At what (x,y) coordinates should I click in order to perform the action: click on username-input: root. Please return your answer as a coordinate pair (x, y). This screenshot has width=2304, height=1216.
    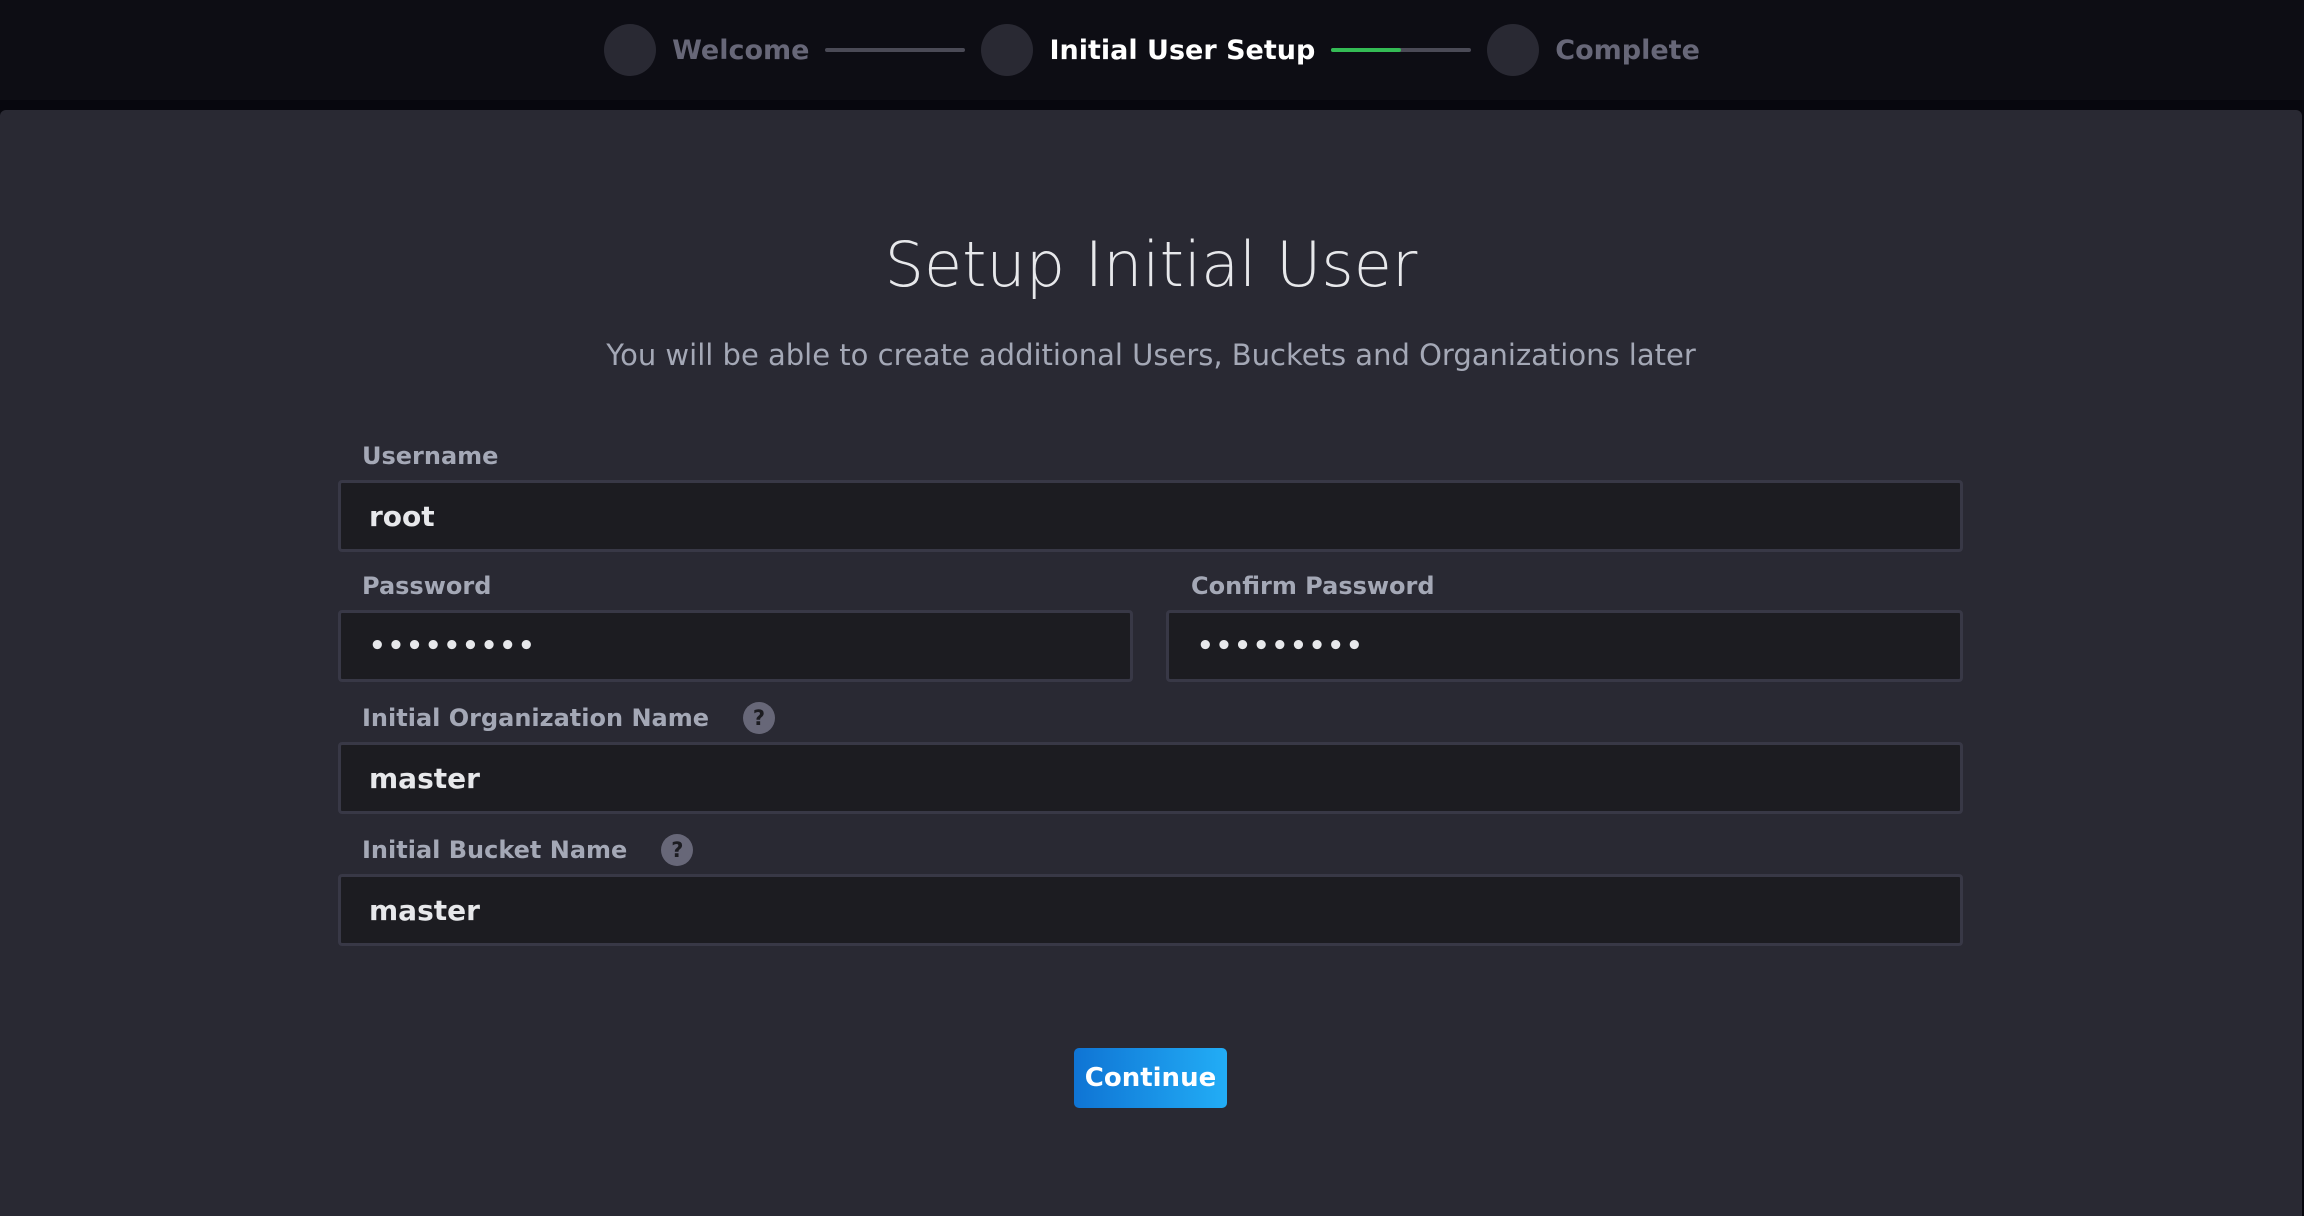
    Looking at the image, I should click on (1150, 516).